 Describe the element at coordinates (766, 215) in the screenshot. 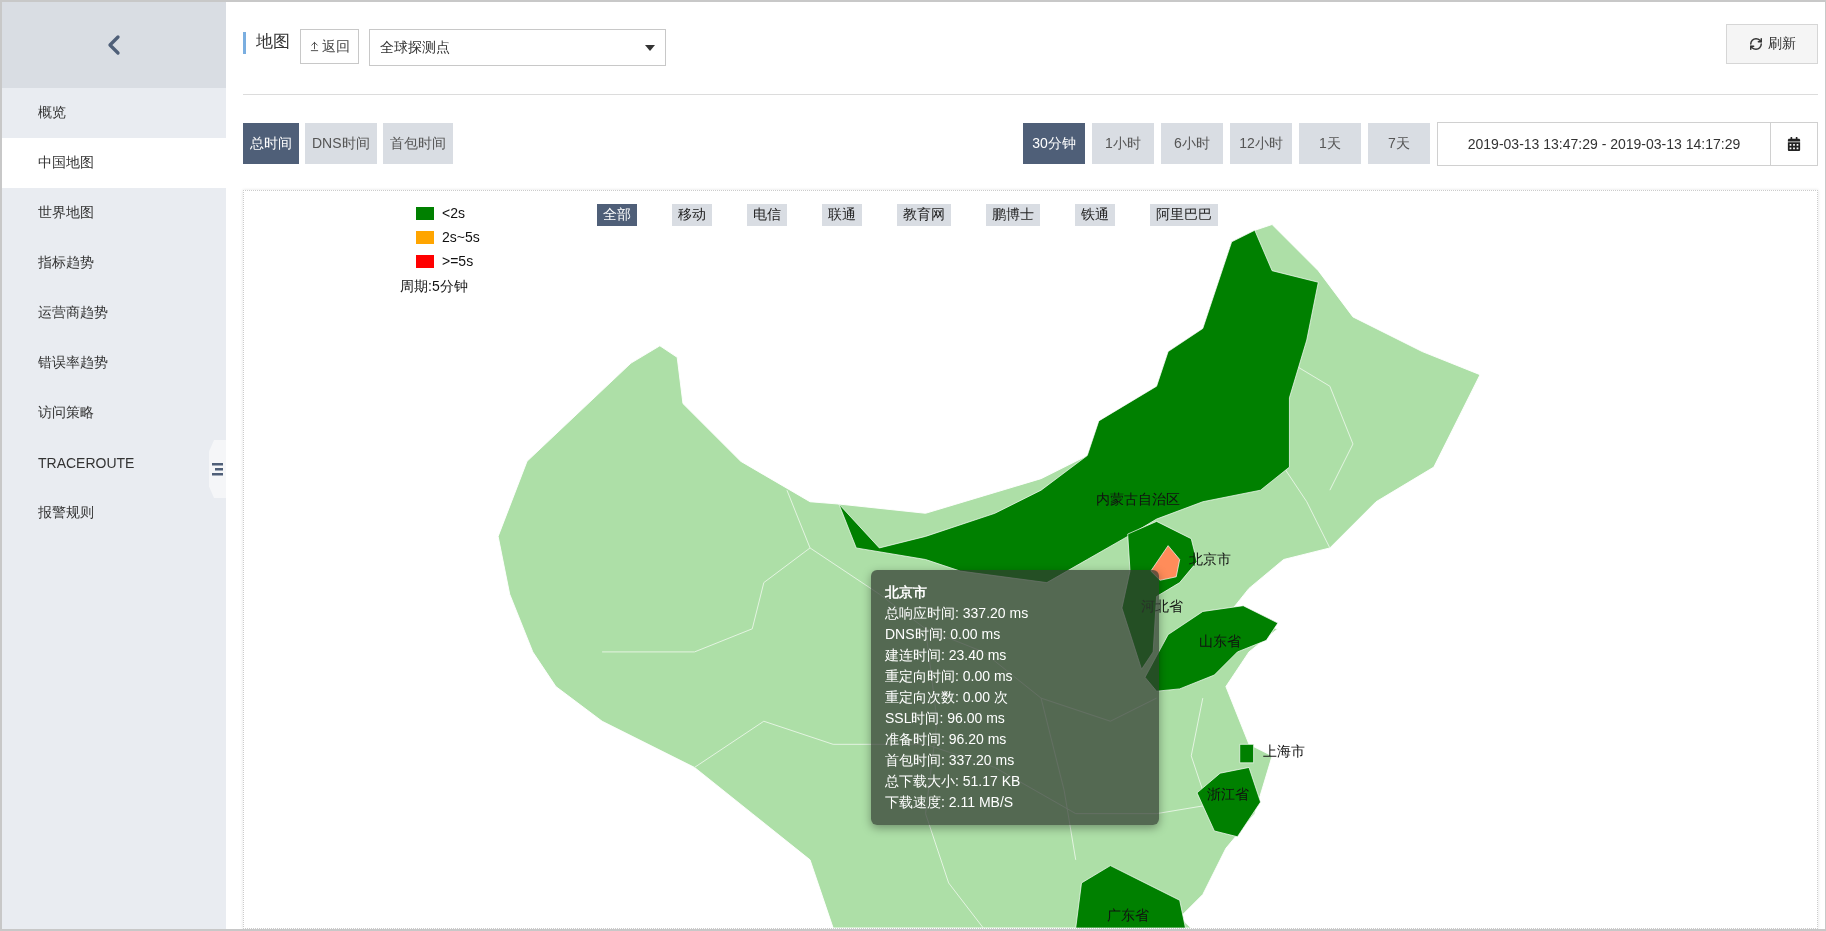

I see `isp-tab: 电信` at that location.